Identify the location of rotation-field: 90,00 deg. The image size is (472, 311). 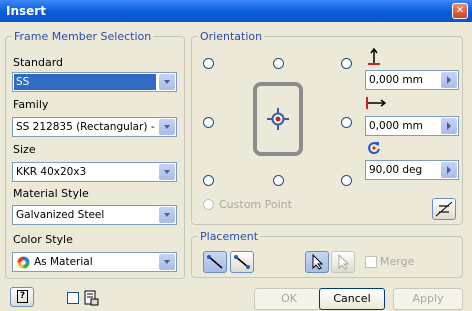
(412, 170).